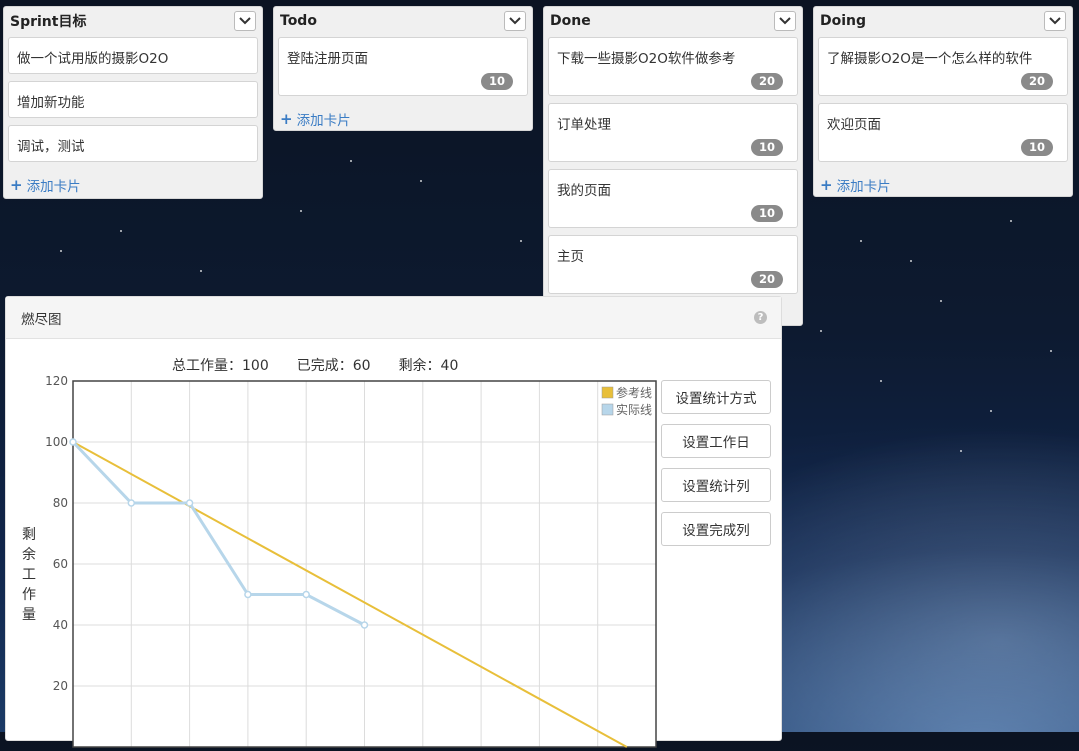  Describe the element at coordinates (943, 132) in the screenshot. I see `card: 欢迎页面 10` at that location.